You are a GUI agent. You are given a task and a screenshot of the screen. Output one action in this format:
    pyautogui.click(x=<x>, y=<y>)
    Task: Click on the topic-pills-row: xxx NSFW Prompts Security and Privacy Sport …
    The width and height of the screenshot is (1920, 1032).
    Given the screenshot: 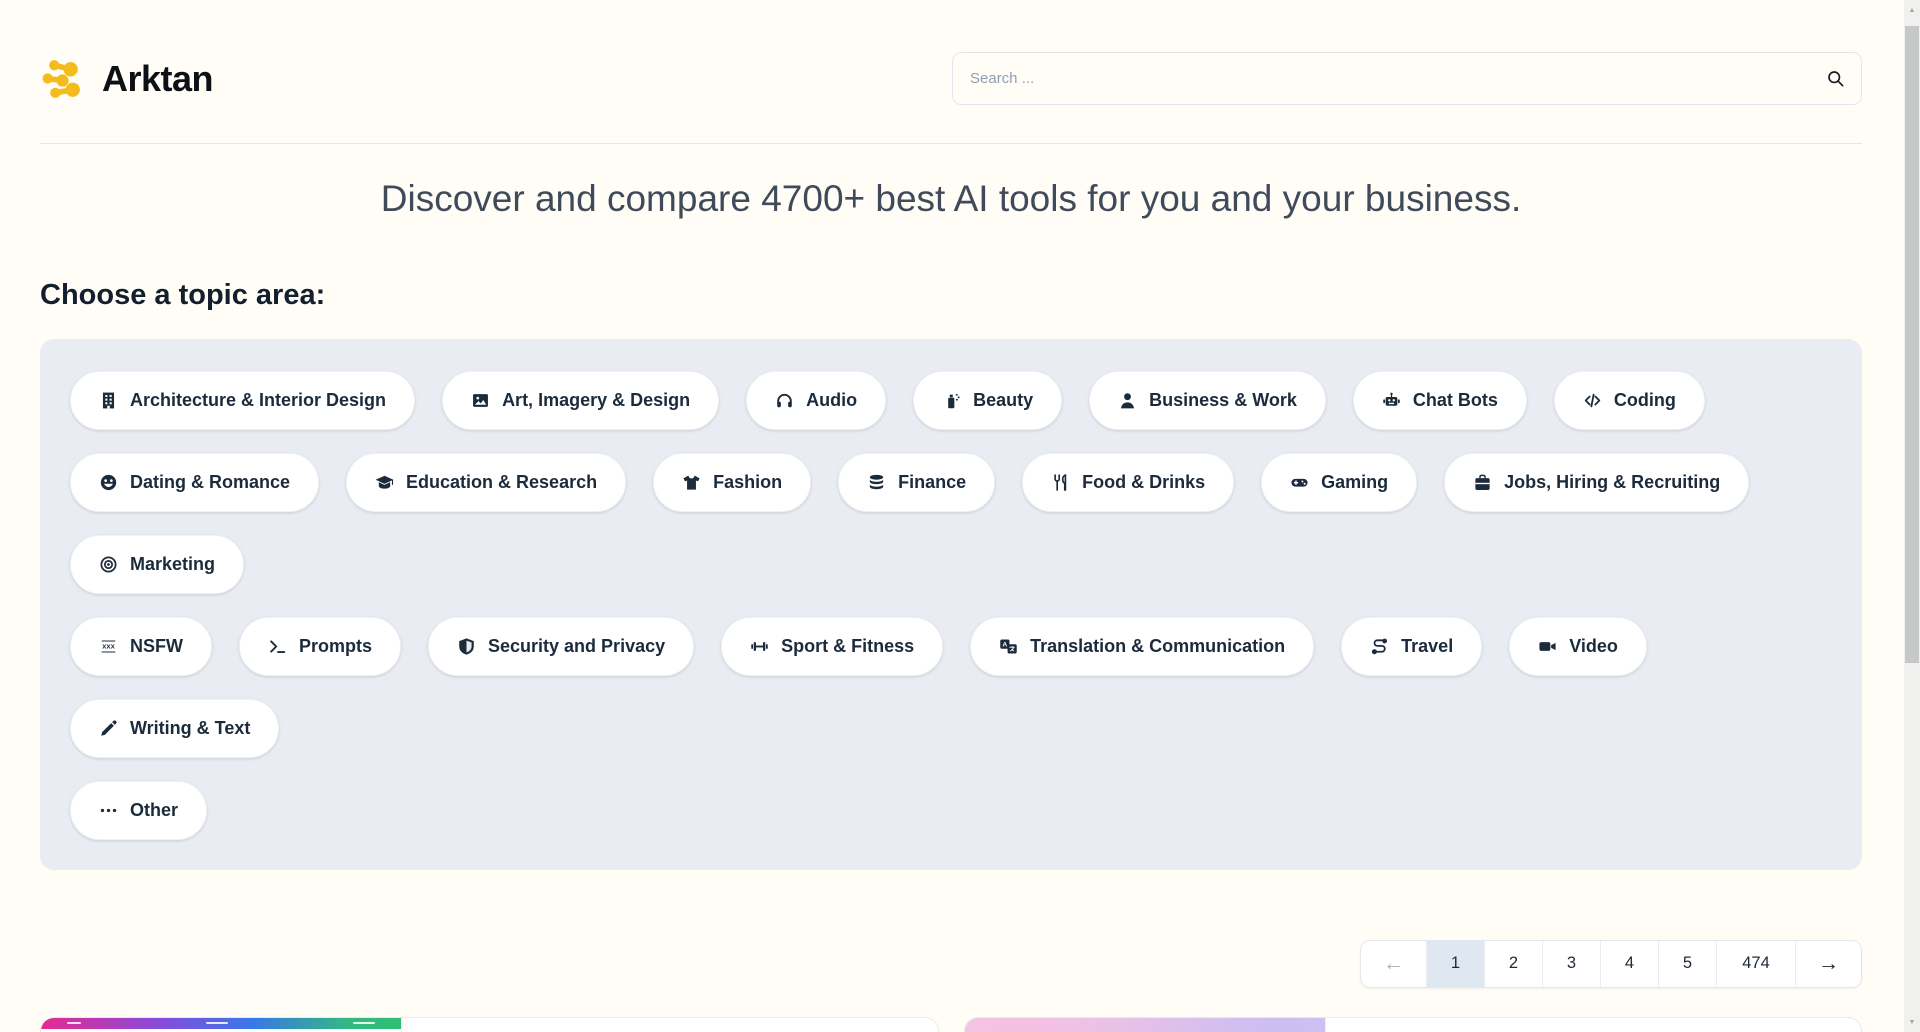 What is the action you would take?
    pyautogui.click(x=951, y=687)
    